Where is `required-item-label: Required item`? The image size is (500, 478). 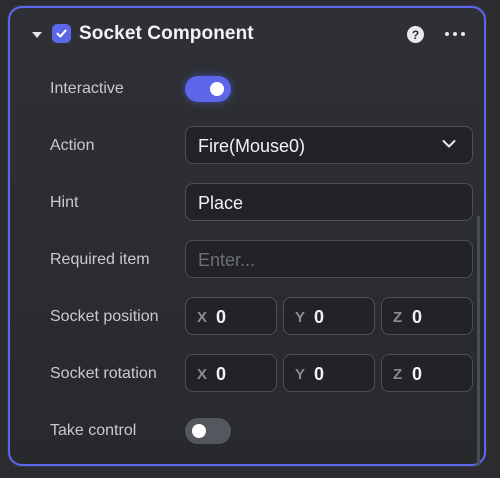 required-item-label: Required item is located at coordinates (100, 259).